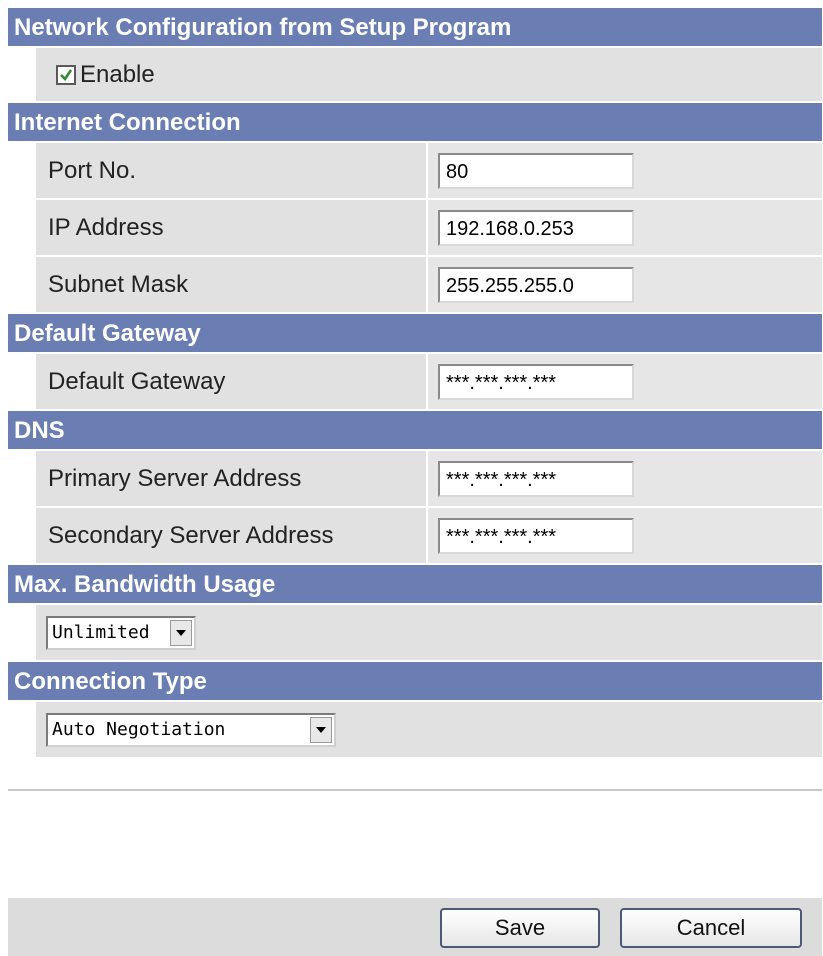  I want to click on gateway-row: Default Gateway ***.***.***.***, so click(429, 382).